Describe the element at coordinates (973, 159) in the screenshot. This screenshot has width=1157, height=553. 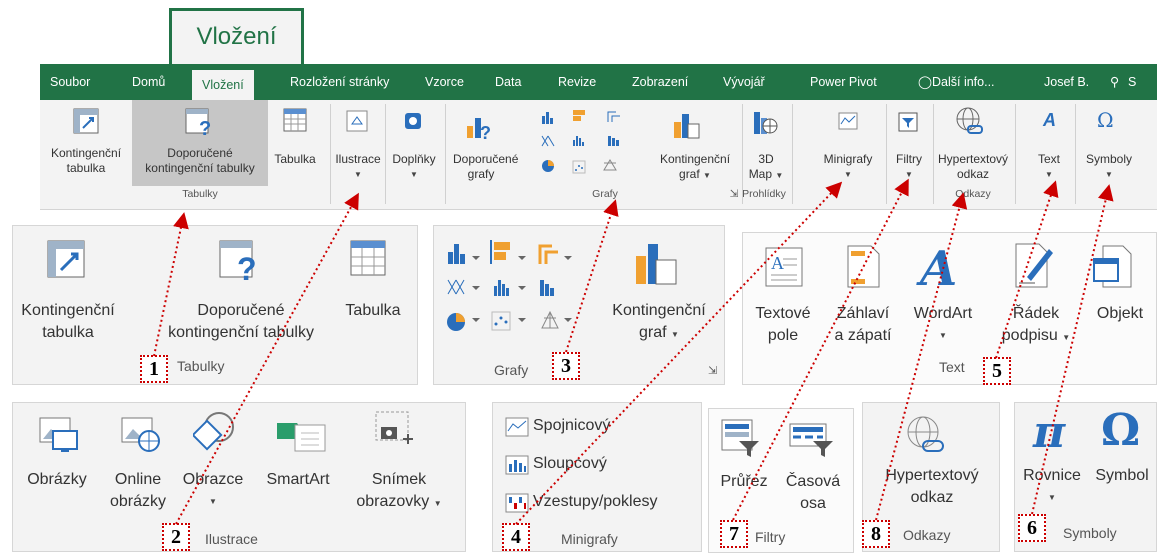
I see `label-line: Hypertextový` at that location.